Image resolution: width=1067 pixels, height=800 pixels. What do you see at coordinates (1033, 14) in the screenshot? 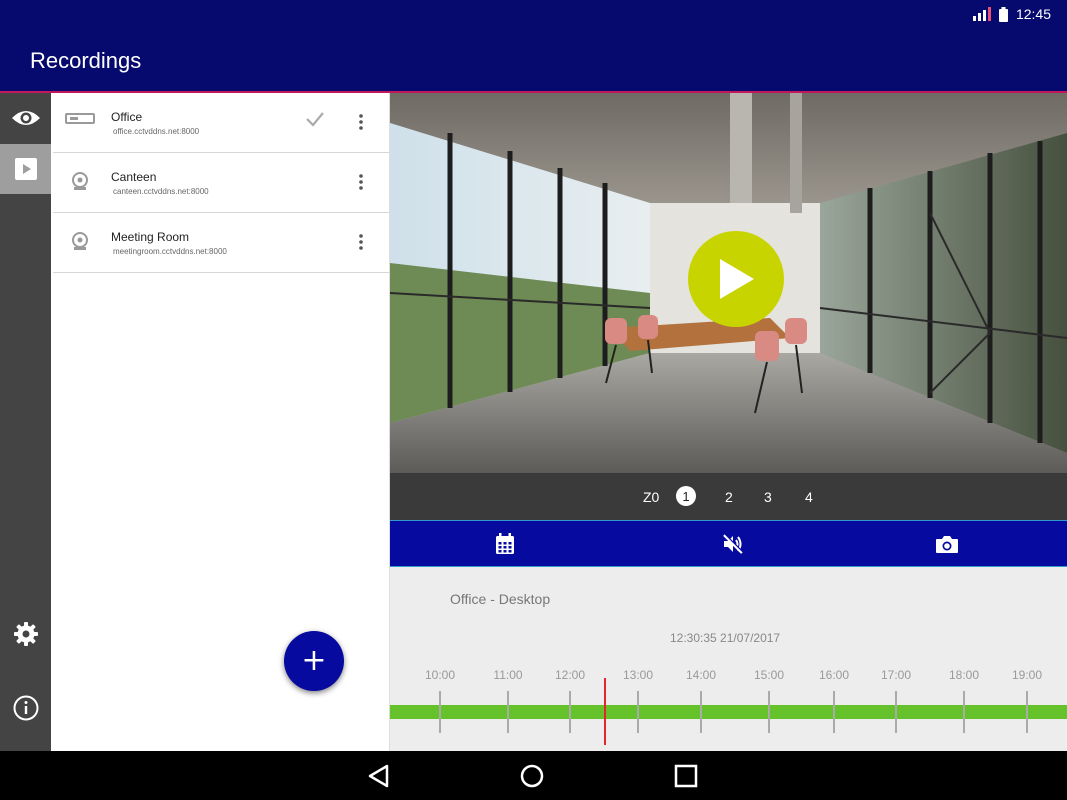
I see `status-time: 12:45` at bounding box center [1033, 14].